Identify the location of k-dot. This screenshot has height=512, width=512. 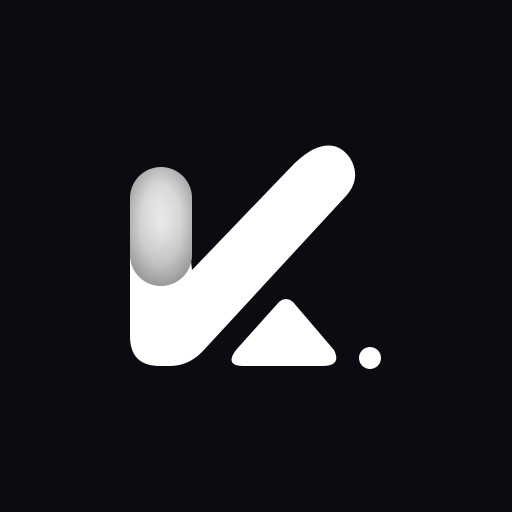
(370, 358).